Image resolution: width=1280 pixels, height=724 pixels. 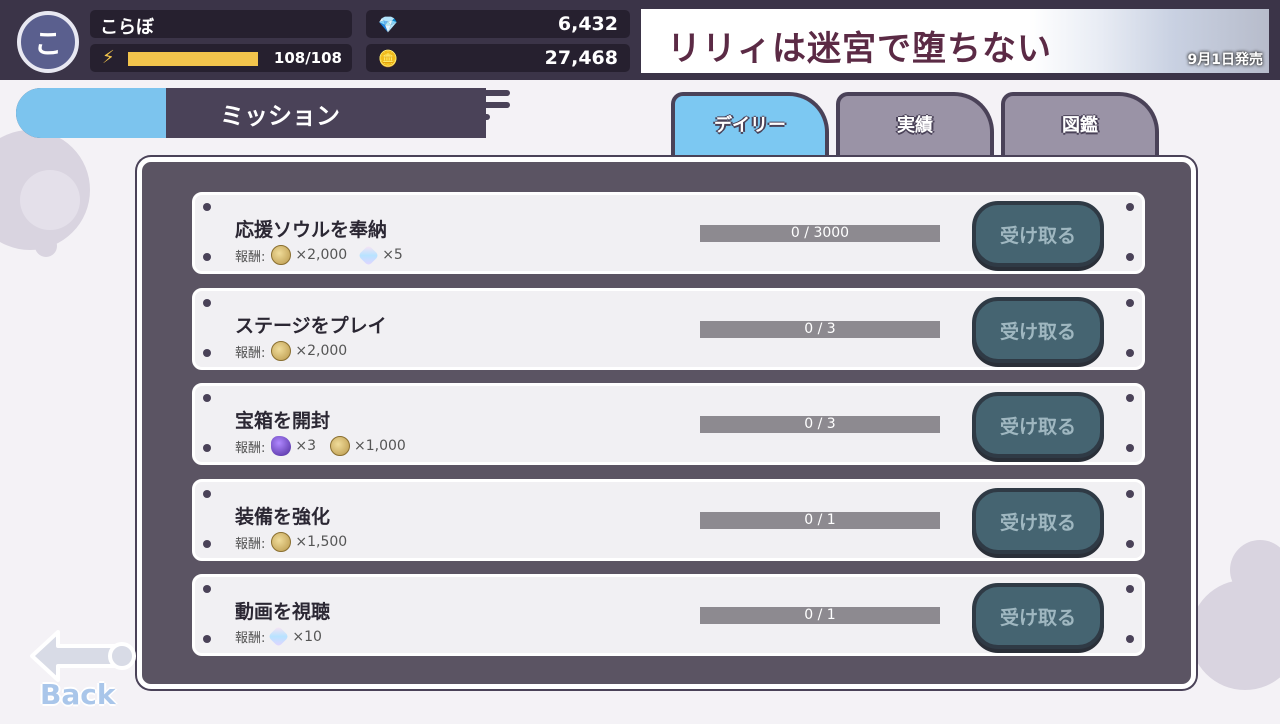 I want to click on reward-list: 報酬: ×2,000 ×5, so click(x=326, y=255).